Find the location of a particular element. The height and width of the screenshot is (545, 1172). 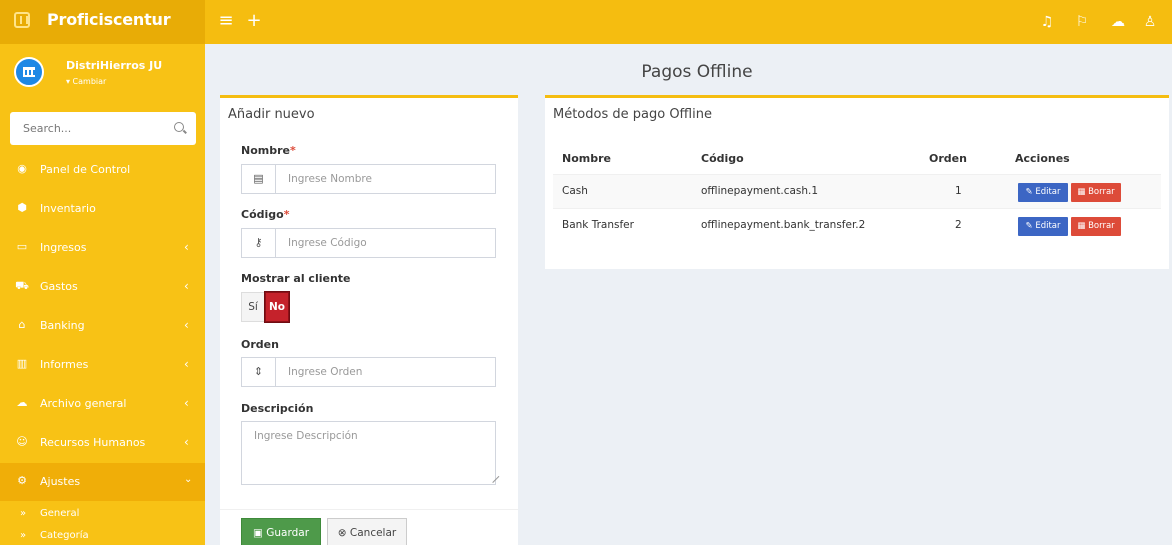

comments-icon: ☁ is located at coordinates (1118, 22).